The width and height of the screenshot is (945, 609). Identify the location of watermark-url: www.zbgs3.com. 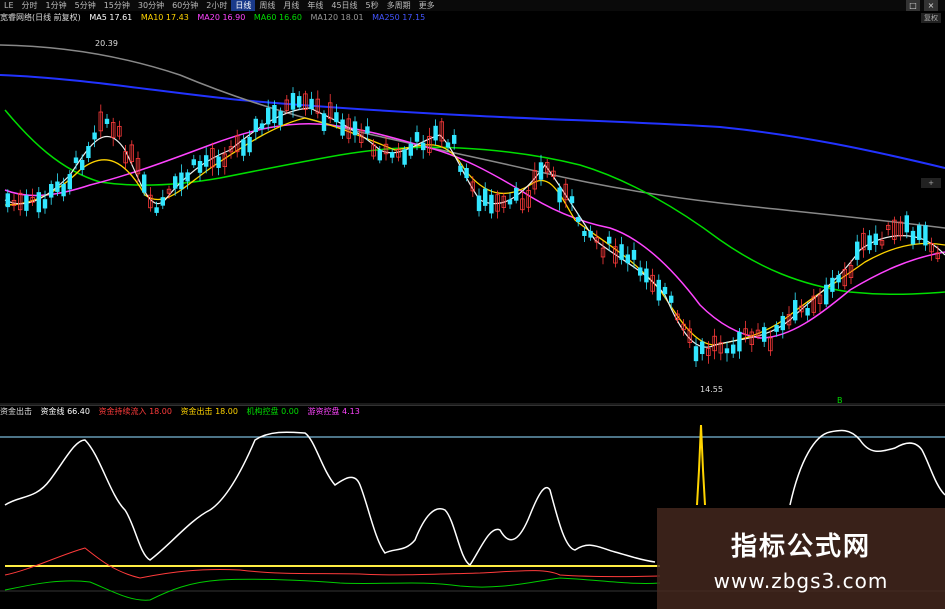
(801, 581).